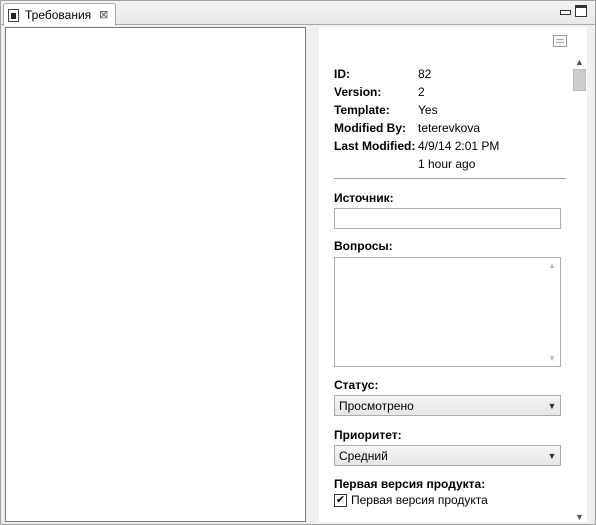 The width and height of the screenshot is (596, 525). Describe the element at coordinates (552, 312) in the screenshot. I see `questions-scrollbar: ▲ ▼` at that location.